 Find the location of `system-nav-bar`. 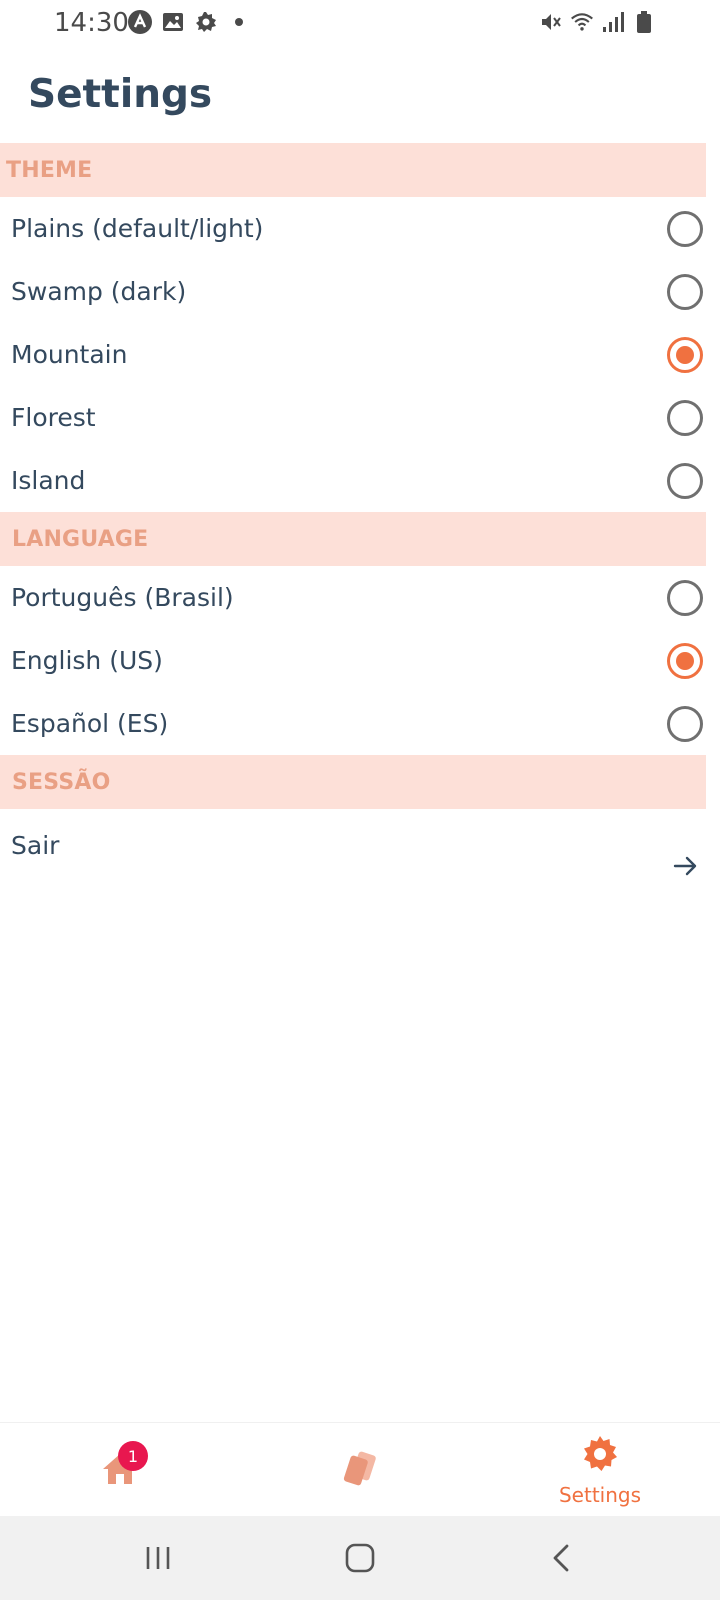

system-nav-bar is located at coordinates (360, 1558).